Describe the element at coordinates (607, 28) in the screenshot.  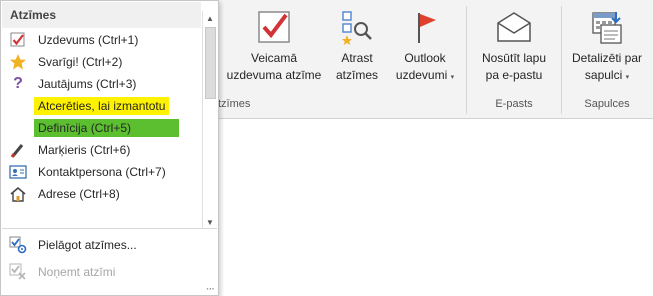
I see `meeting-details-icon` at that location.